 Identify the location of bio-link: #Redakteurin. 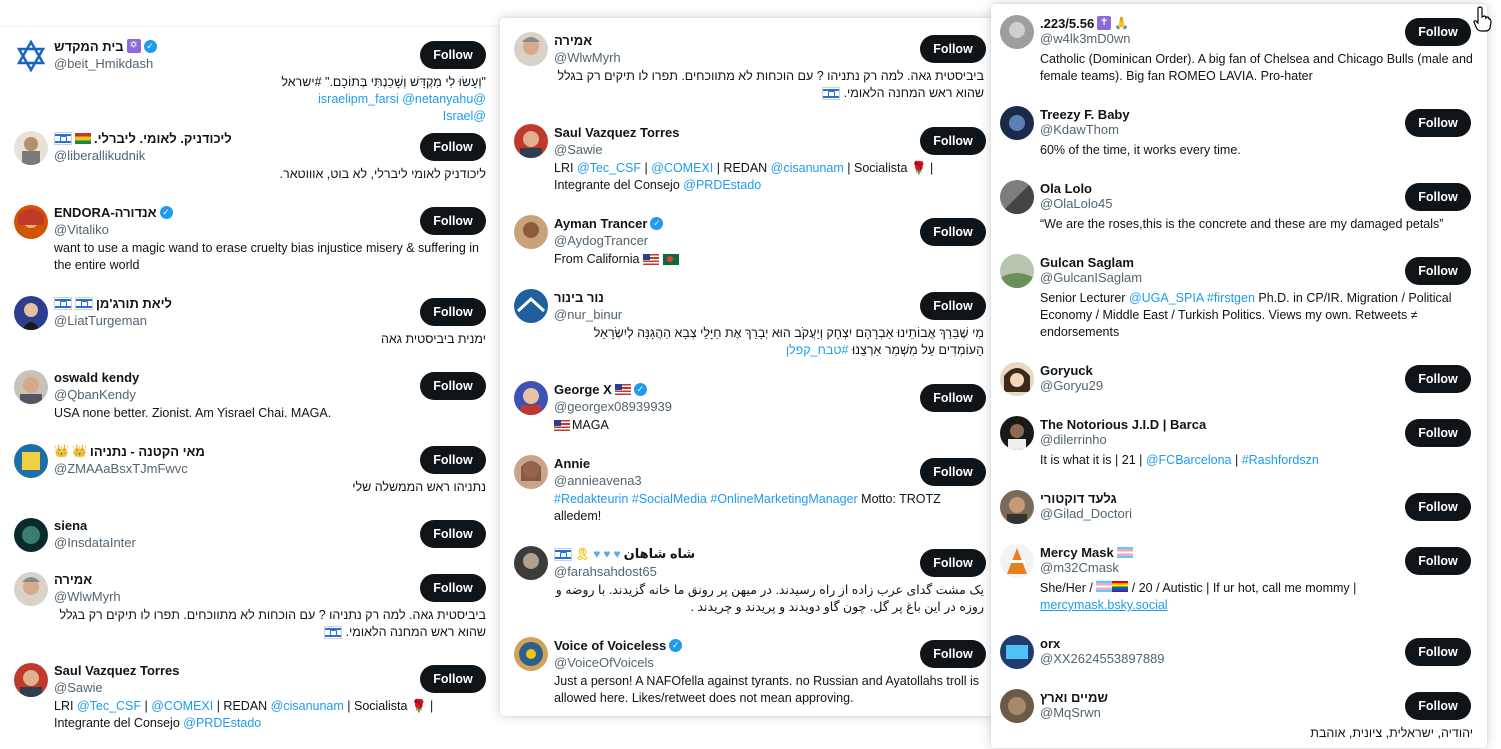
(591, 499).